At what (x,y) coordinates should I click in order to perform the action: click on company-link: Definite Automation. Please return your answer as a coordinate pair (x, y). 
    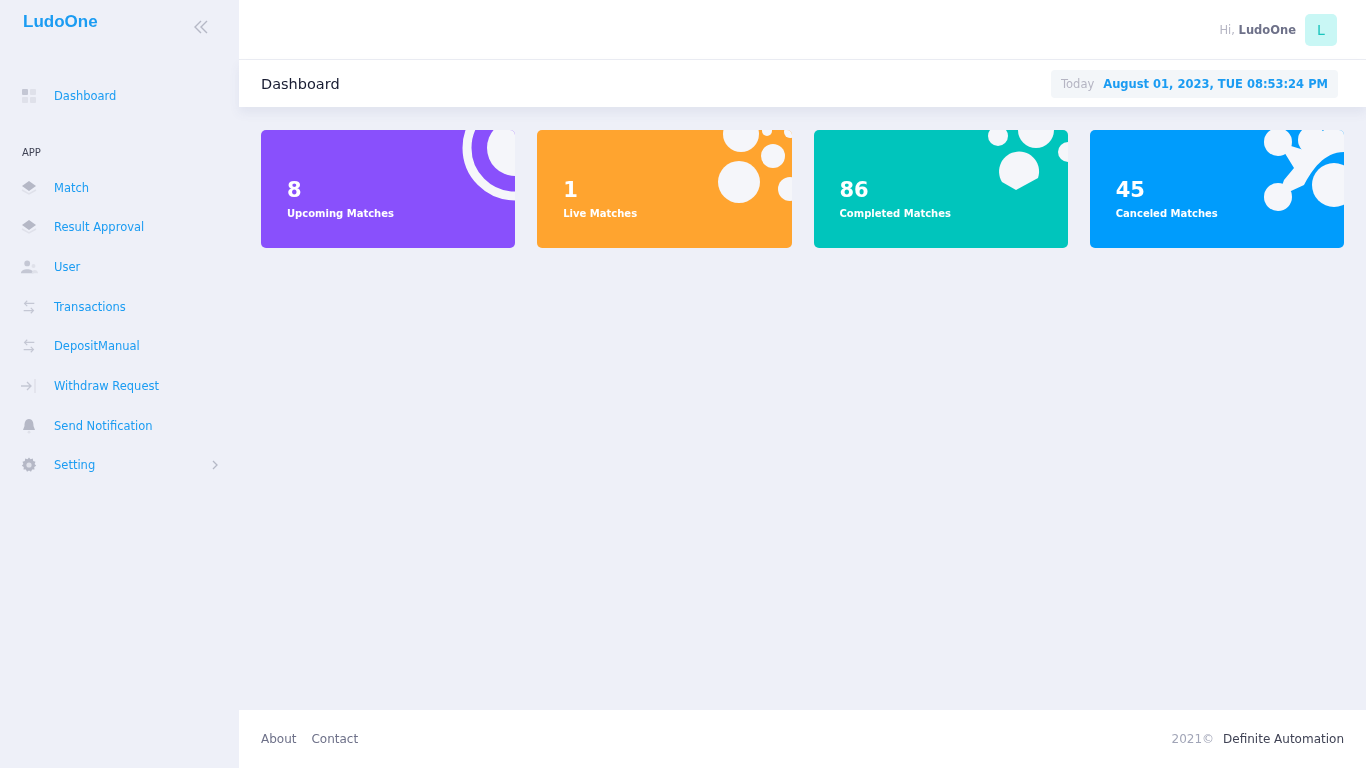
    Looking at the image, I should click on (1283, 739).